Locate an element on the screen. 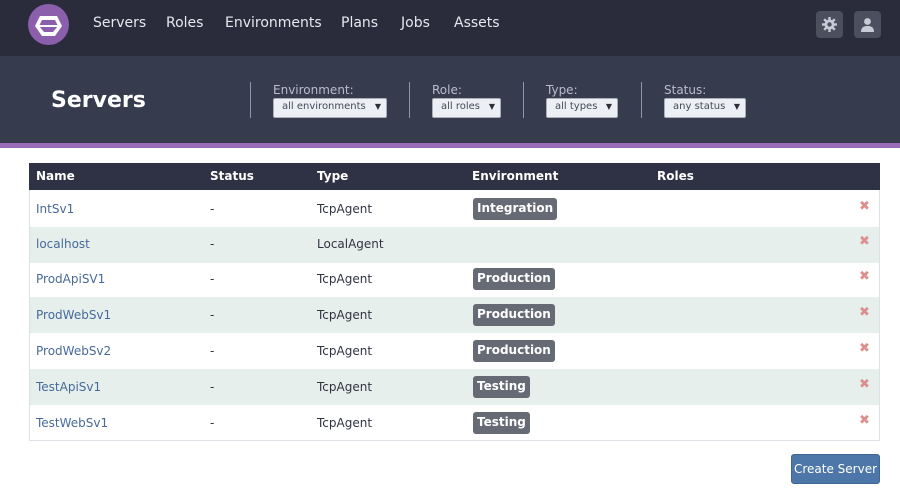  nav-link-environments: Environments is located at coordinates (273, 23).